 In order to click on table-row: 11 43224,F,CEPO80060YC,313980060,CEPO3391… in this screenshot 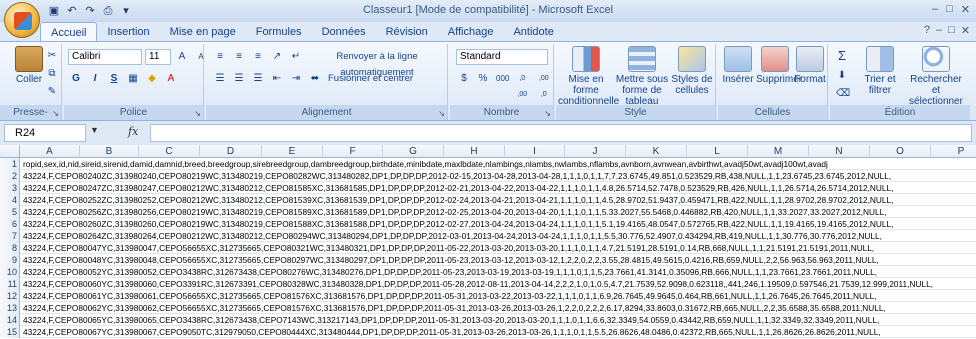, I will do `click(488, 284)`.